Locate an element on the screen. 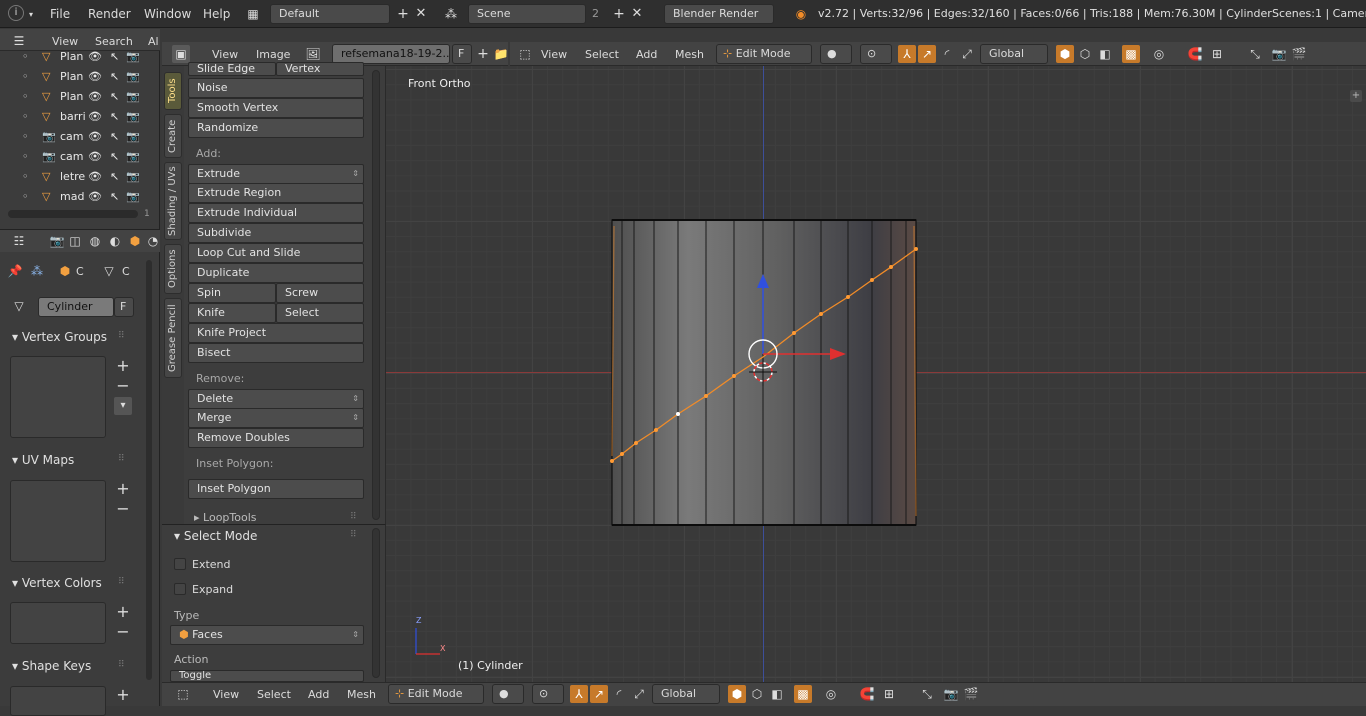 The height and width of the screenshot is (716, 1366). bottom-translate-icon: ↗ is located at coordinates (599, 694).